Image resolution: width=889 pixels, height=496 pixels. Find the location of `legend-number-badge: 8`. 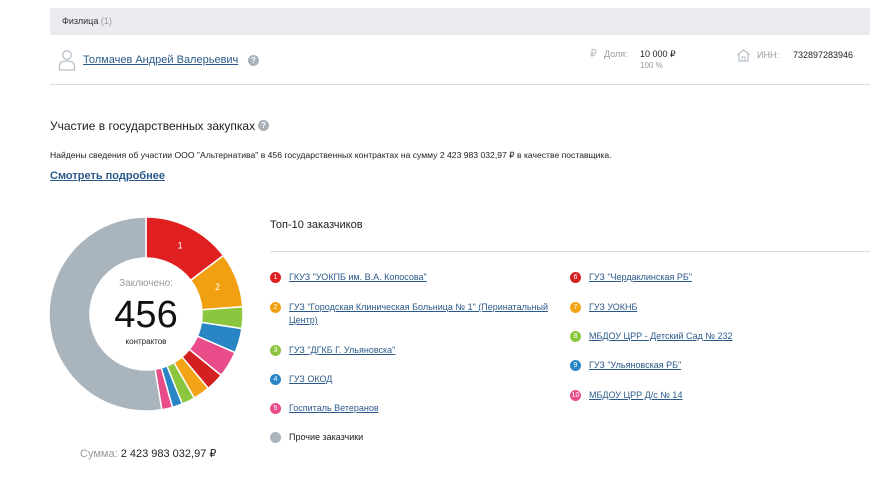

legend-number-badge: 8 is located at coordinates (575, 336).